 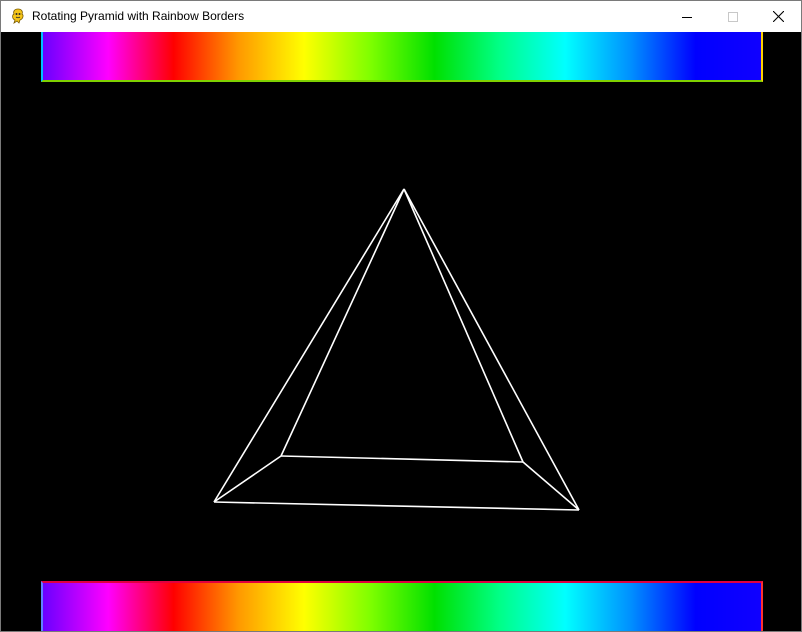 I want to click on close-button, so click(x=778, y=16).